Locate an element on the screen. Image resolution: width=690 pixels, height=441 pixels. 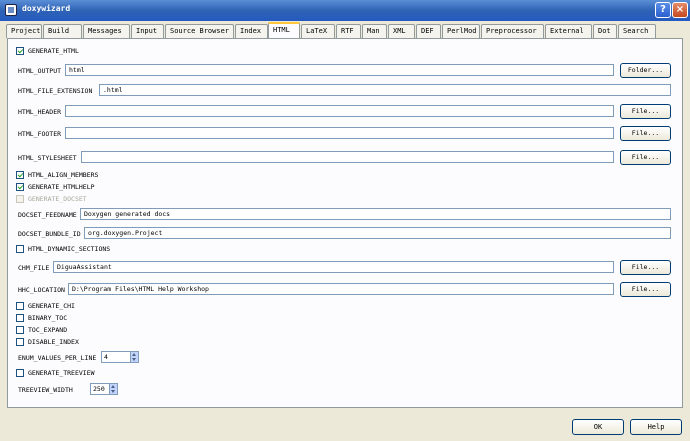
enum-values-per-line-label: ENUM_VALUES_PER_LINE is located at coordinates (57, 358).